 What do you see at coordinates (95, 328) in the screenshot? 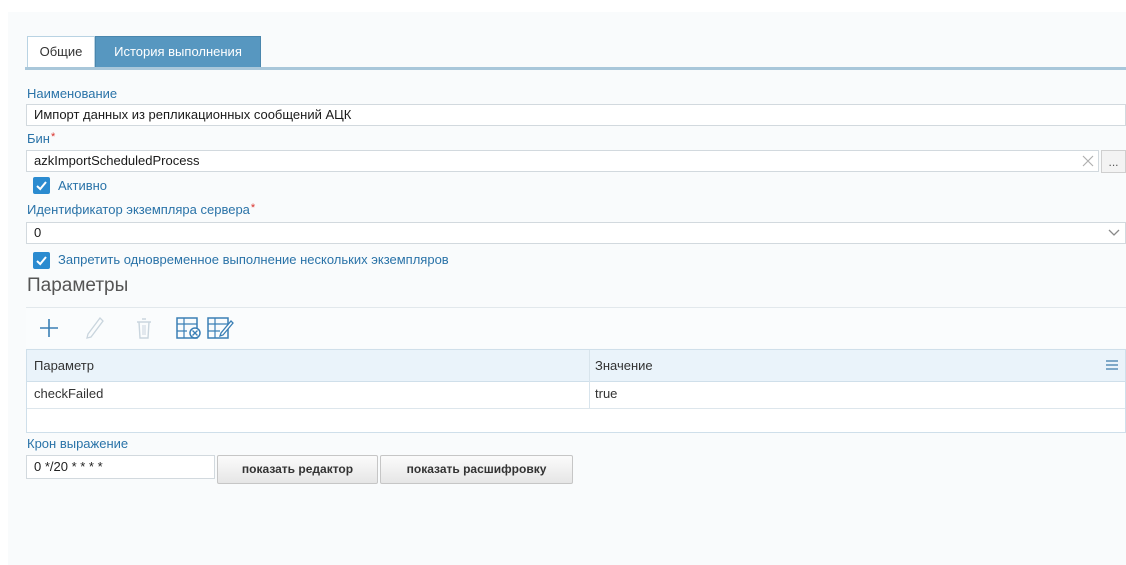
I see `pencil-icon` at bounding box center [95, 328].